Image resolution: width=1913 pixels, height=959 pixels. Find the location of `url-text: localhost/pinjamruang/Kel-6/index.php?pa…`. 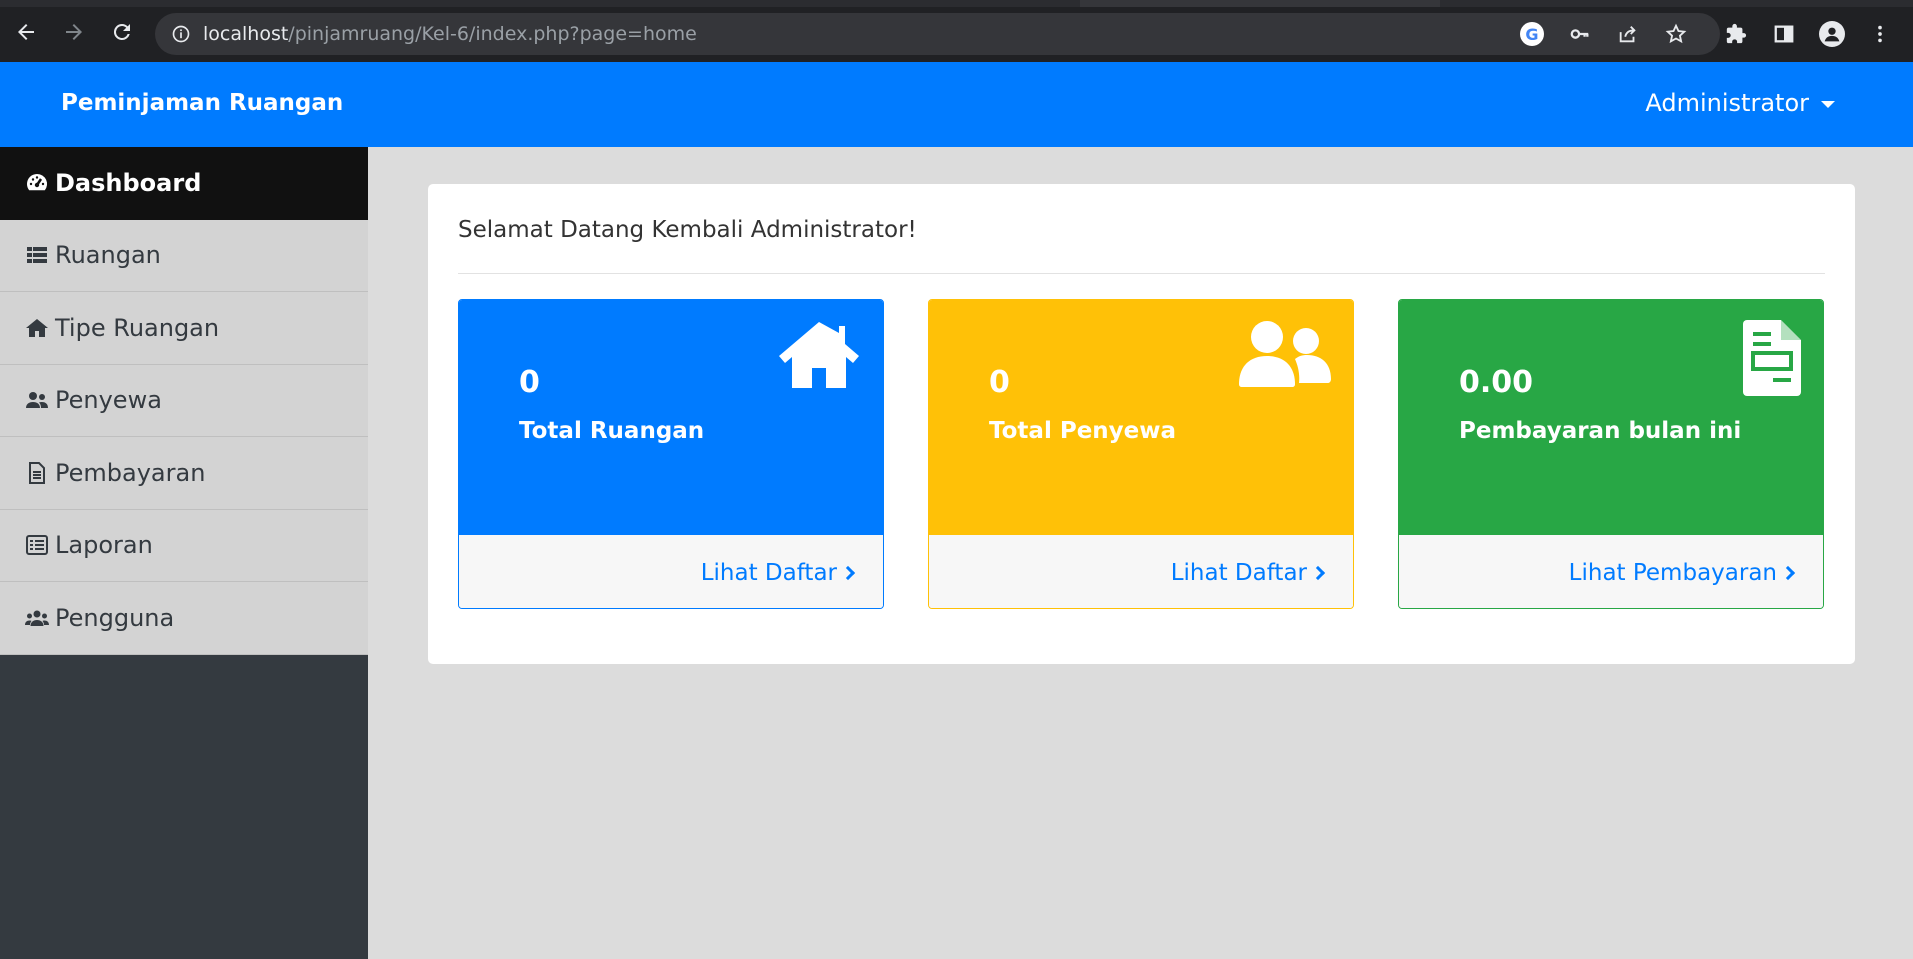

url-text: localhost/pinjamruang/Kel-6/index.php?pa… is located at coordinates (450, 34).